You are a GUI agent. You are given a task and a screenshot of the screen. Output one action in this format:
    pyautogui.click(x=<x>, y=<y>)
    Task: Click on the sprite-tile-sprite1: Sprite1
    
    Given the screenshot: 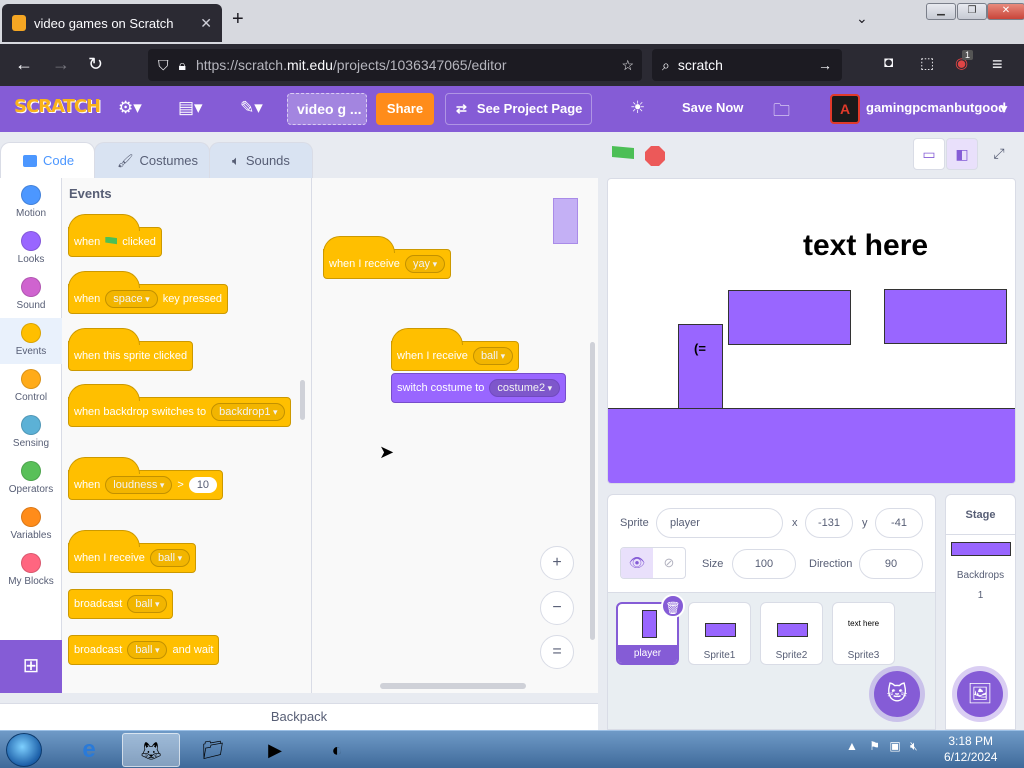 What is the action you would take?
    pyautogui.click(x=719, y=633)
    